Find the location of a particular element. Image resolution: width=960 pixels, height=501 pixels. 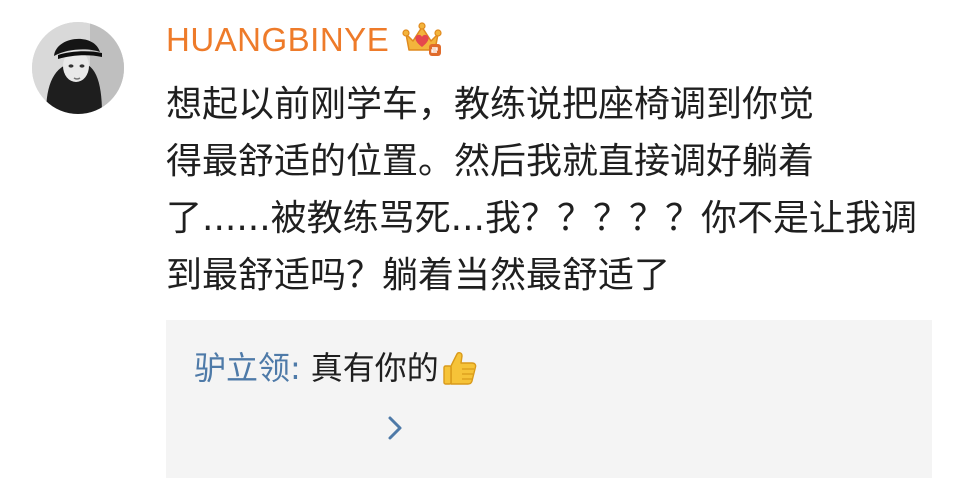

thumbs-up-icon is located at coordinates (460, 368).